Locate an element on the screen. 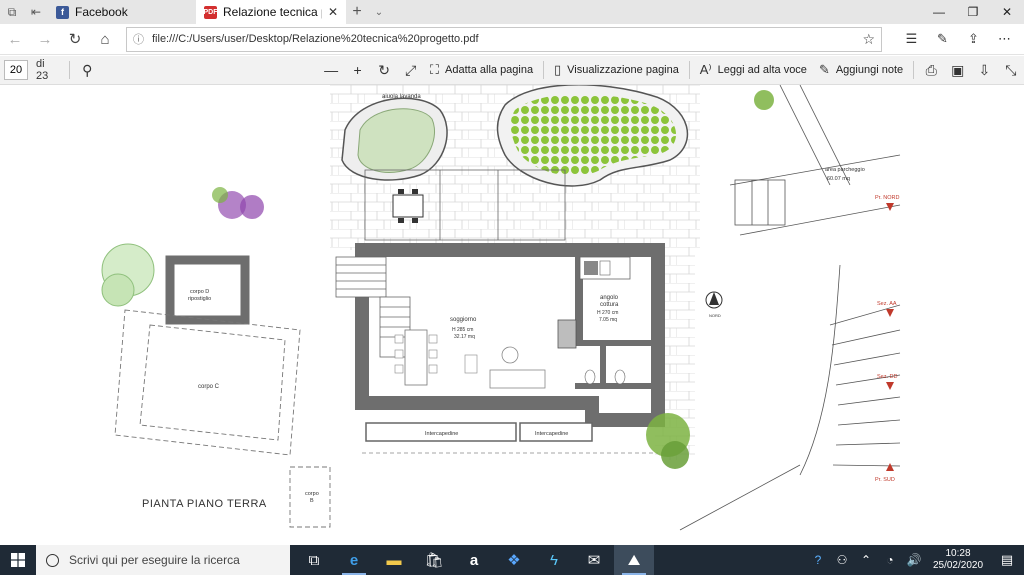 This screenshot has width=1024, height=575. show-hidden-icons-chevron-icon: ⌃ is located at coordinates (866, 560).